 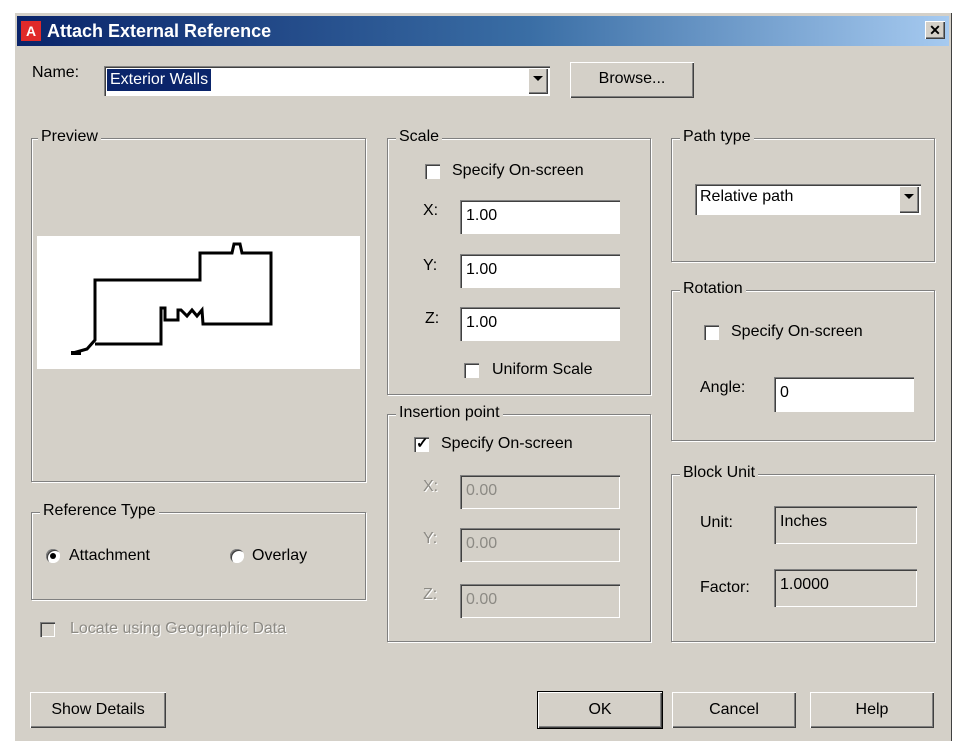 I want to click on locate-geo-checkbox, so click(x=47, y=629).